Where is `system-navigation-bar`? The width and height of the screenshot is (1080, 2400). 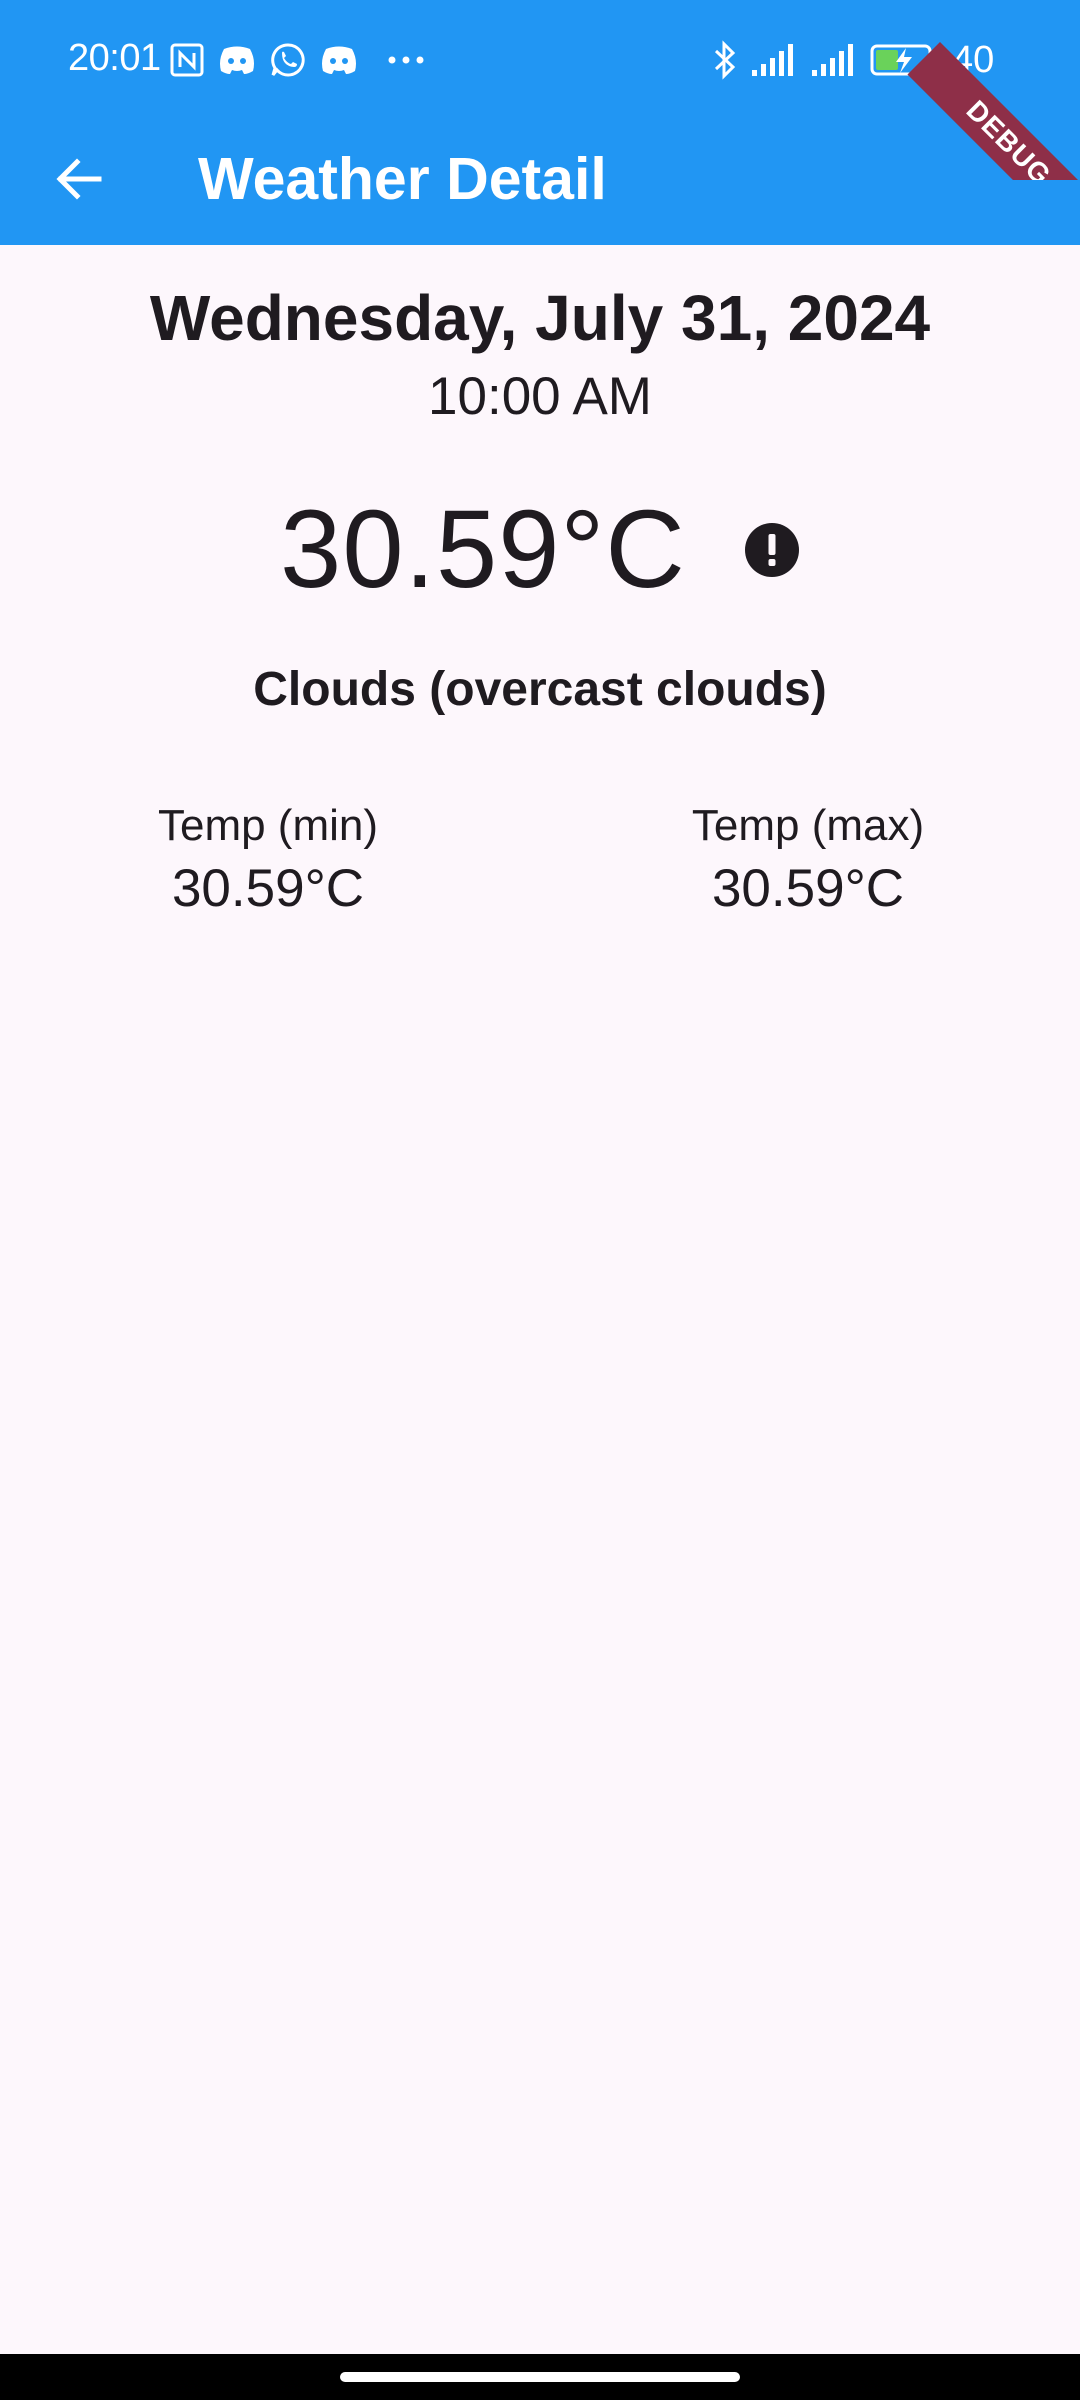 system-navigation-bar is located at coordinates (540, 2377).